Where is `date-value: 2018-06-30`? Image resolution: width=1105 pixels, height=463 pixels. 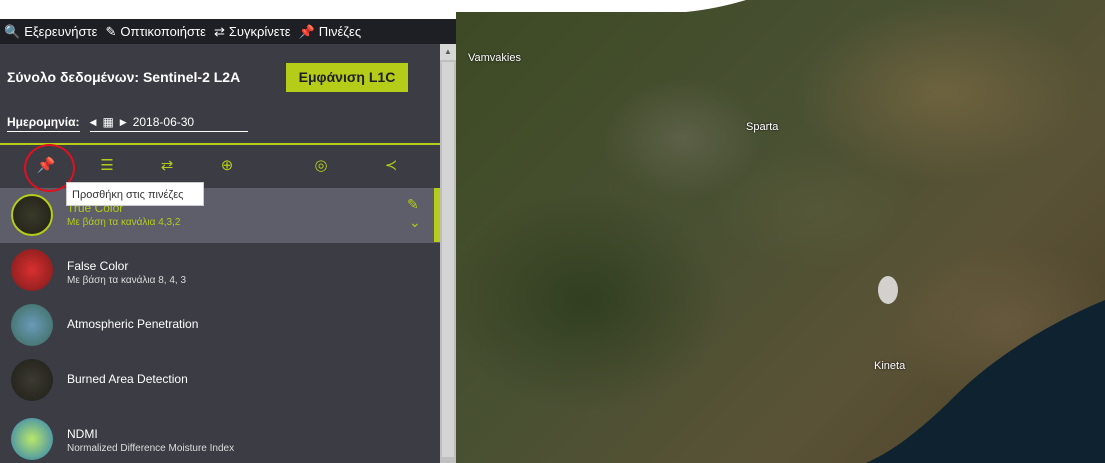 date-value: 2018-06-30 is located at coordinates (163, 122).